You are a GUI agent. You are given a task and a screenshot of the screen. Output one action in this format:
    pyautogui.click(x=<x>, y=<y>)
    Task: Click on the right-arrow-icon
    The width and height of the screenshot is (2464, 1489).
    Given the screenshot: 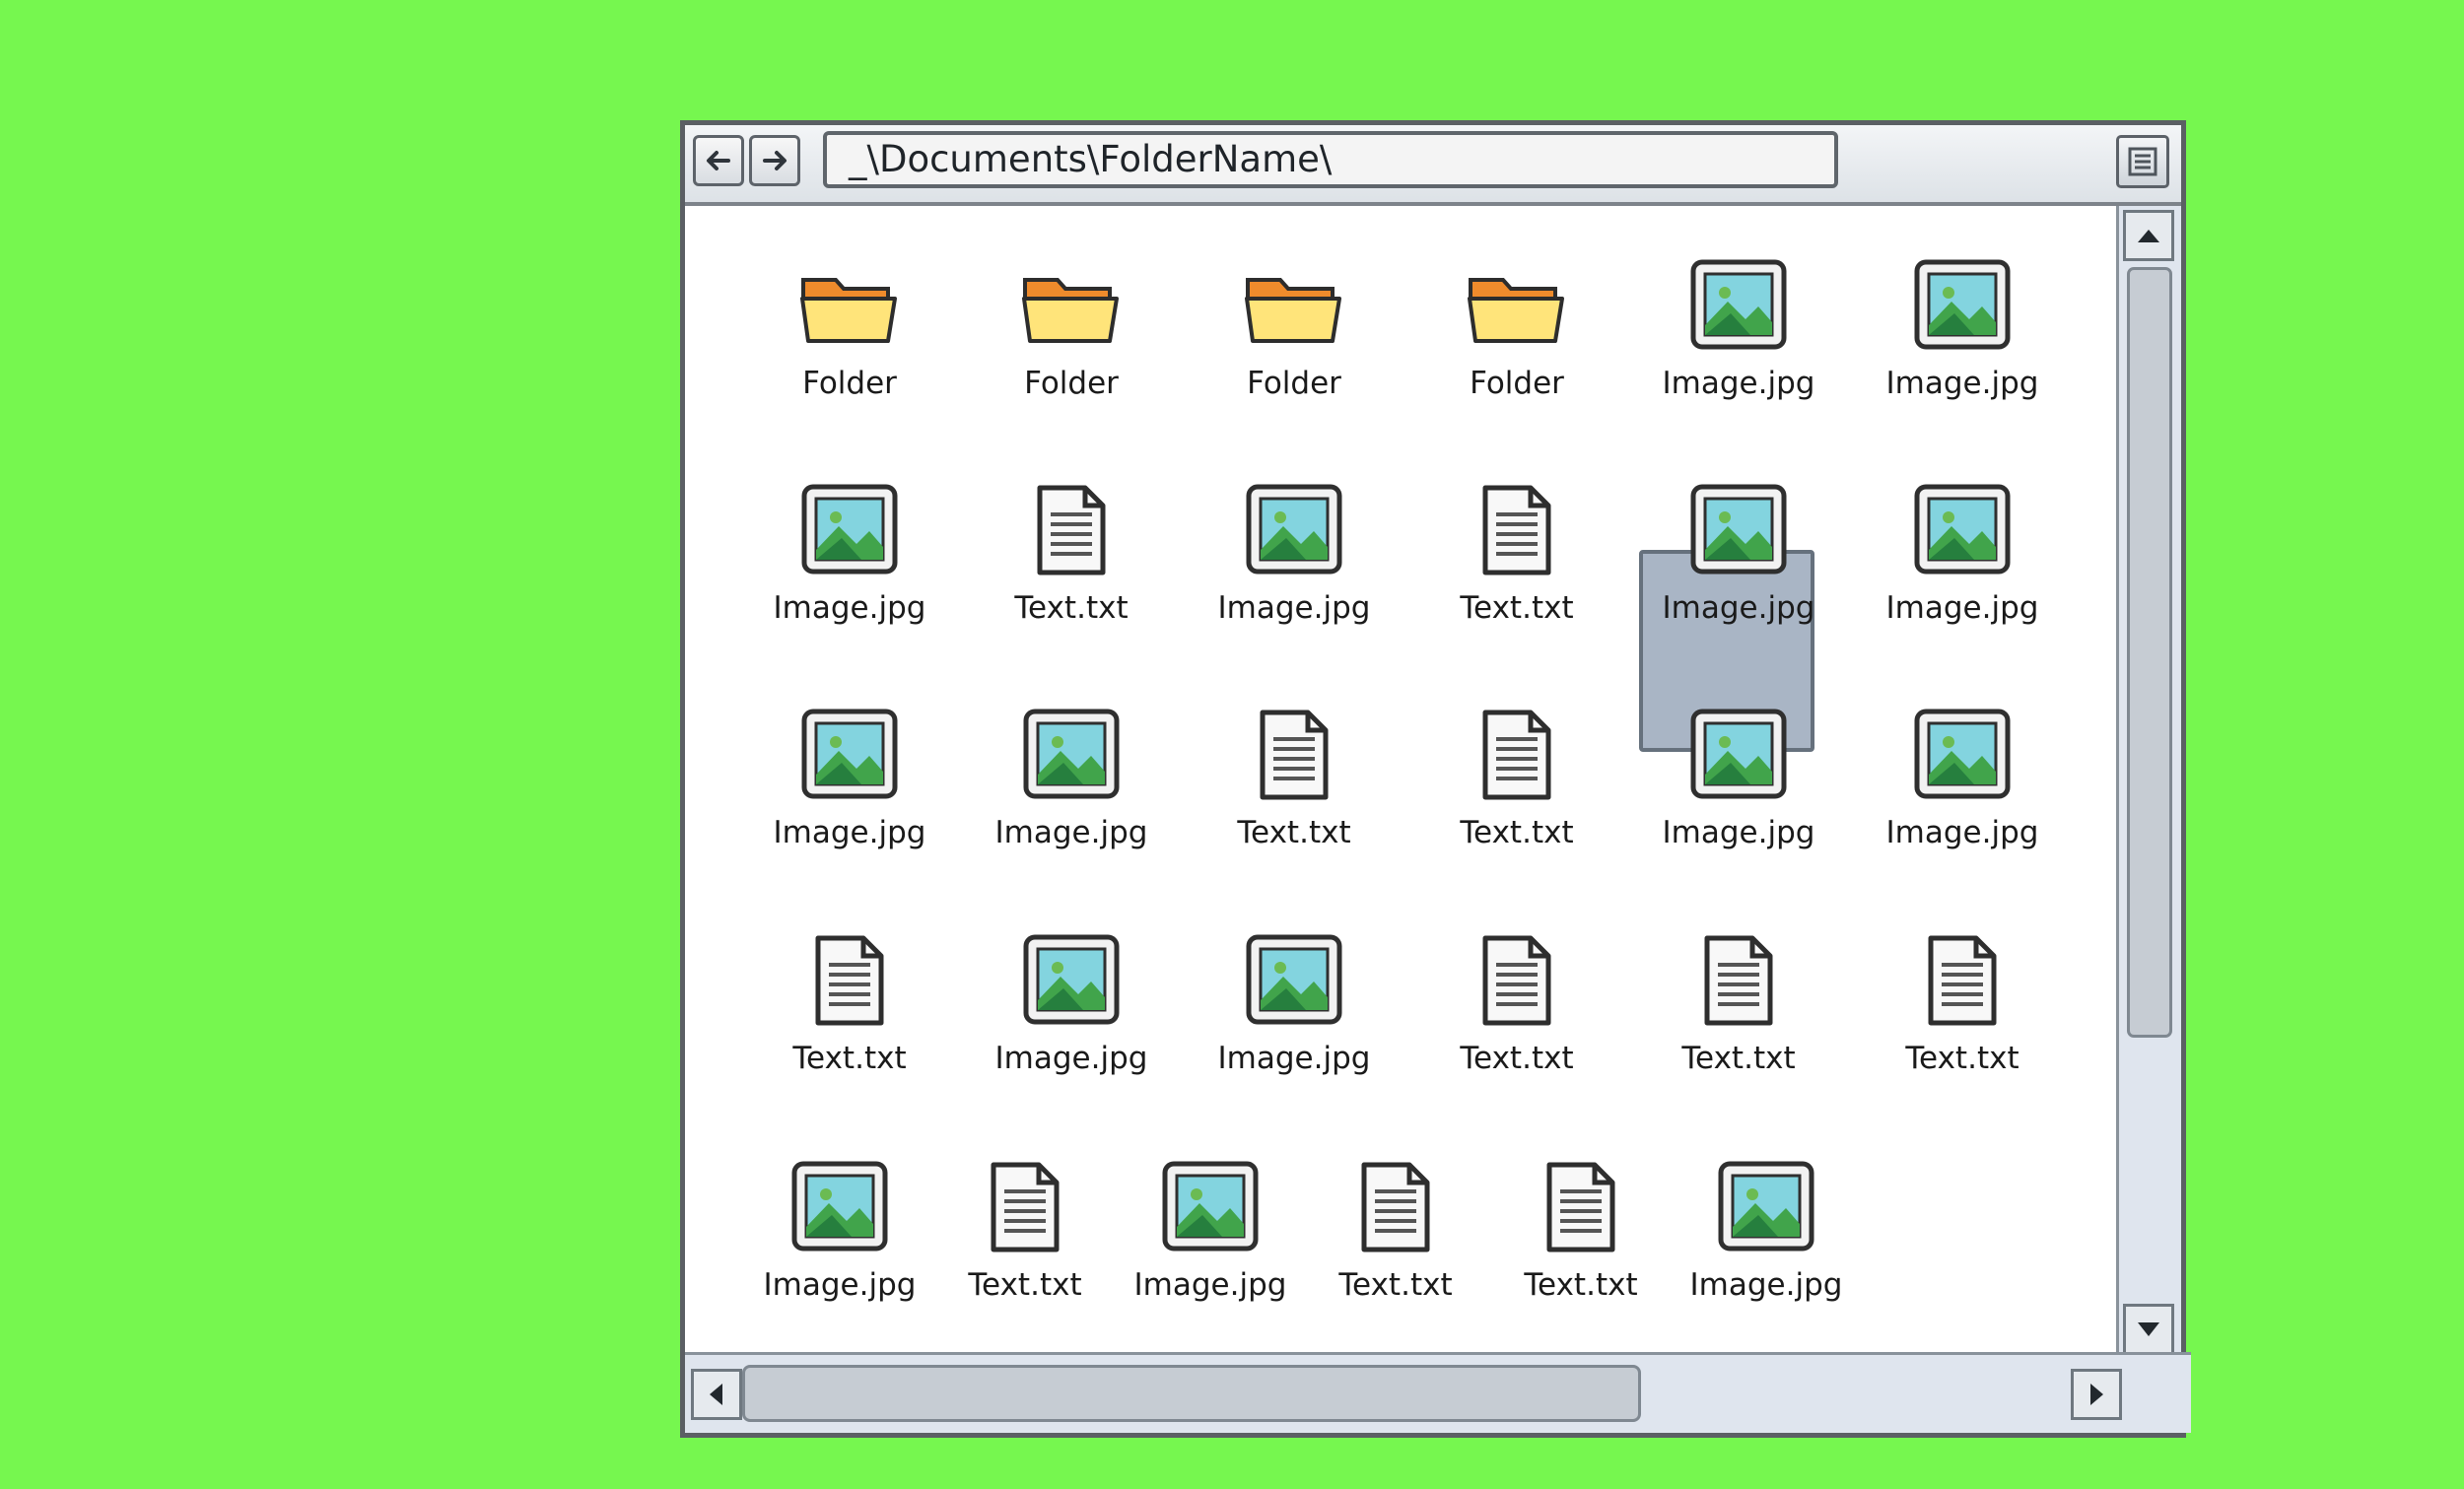 What is the action you would take?
    pyautogui.click(x=775, y=160)
    